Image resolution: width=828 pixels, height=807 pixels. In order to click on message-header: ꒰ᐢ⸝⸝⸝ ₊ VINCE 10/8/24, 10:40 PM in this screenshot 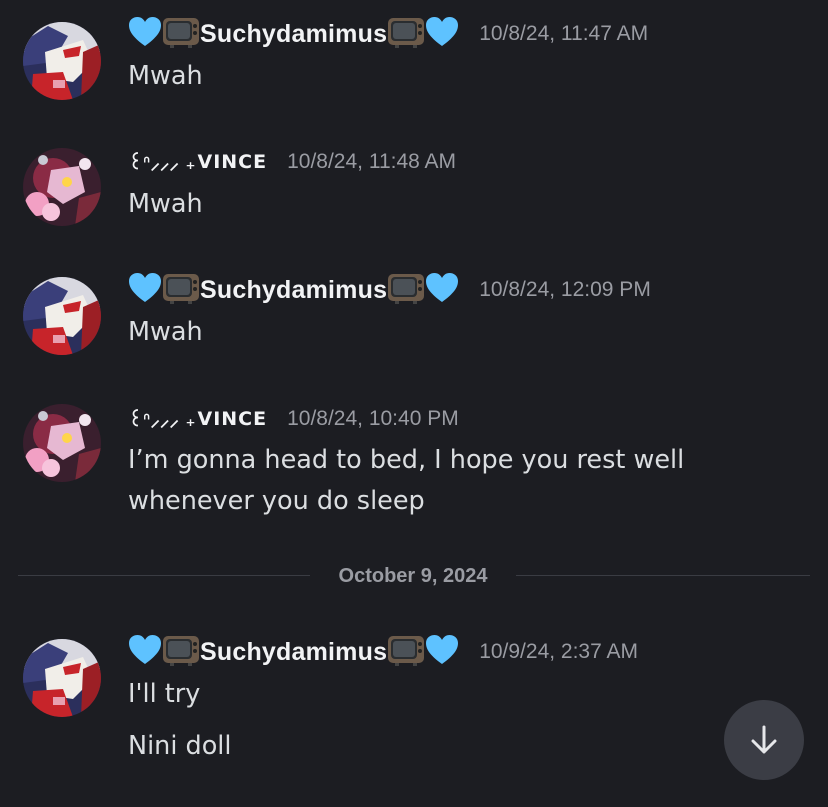, I will do `click(293, 419)`.